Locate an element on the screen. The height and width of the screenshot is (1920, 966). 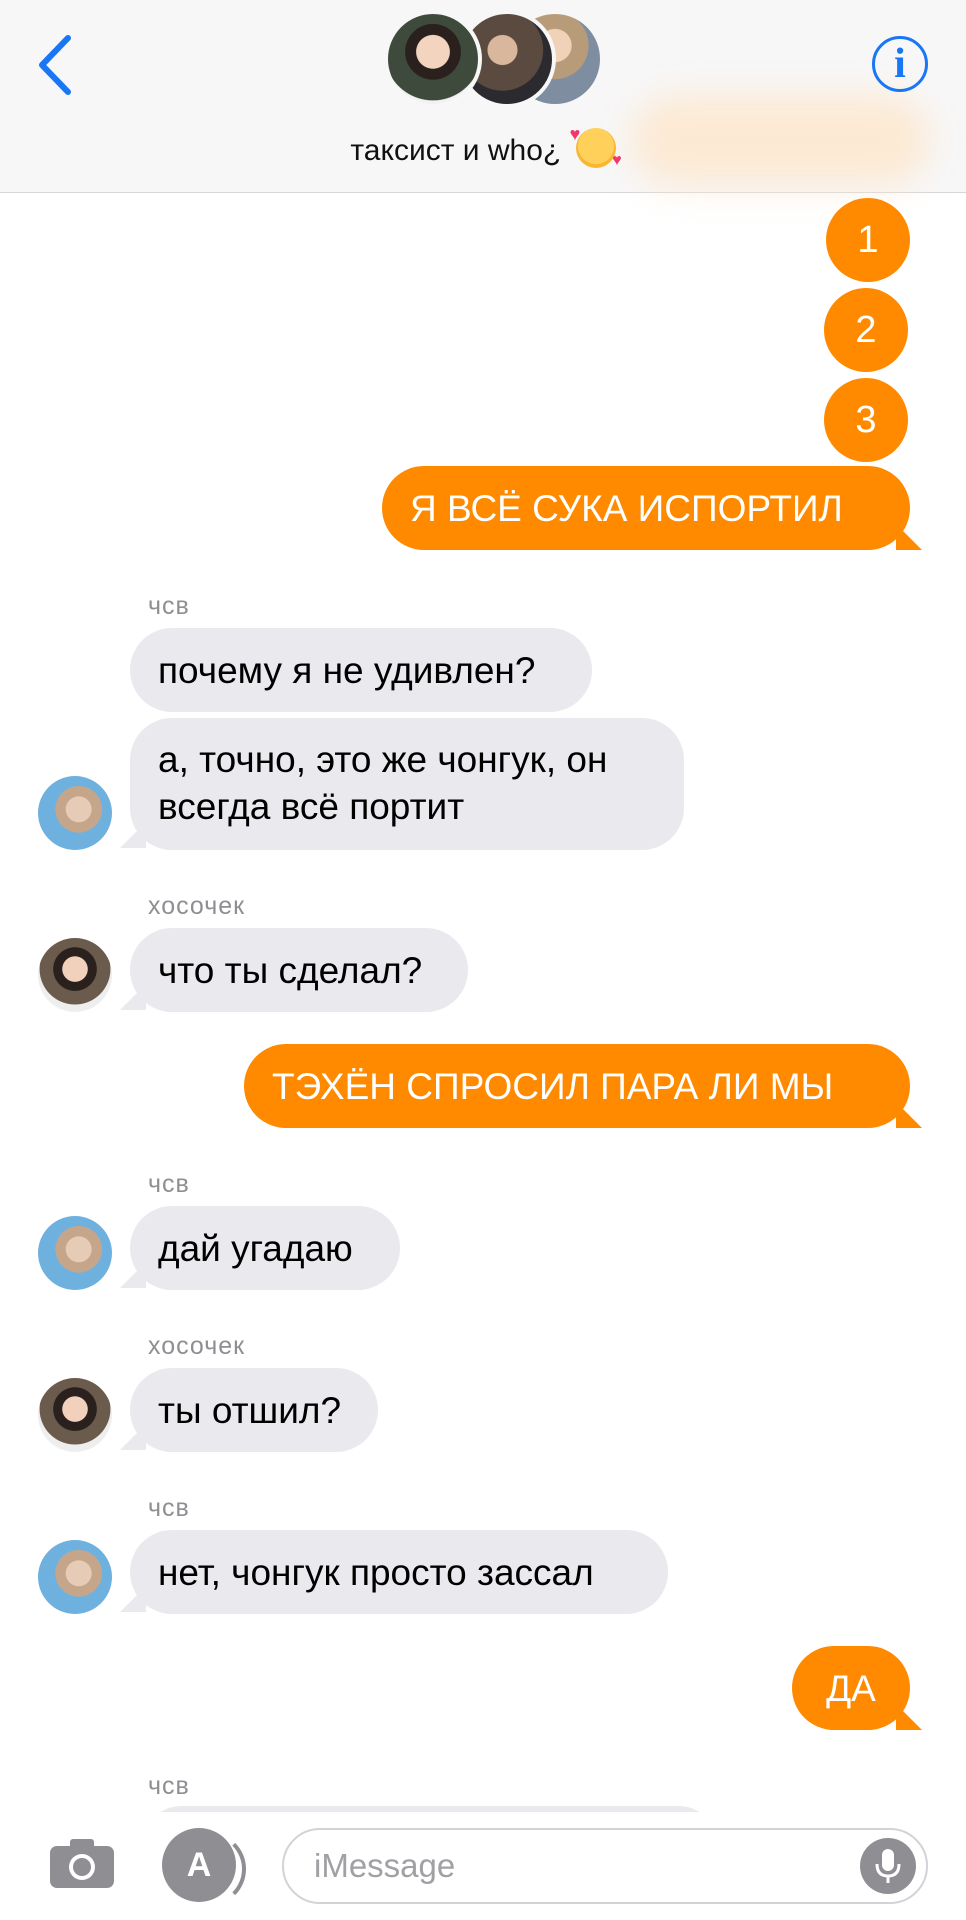
message-text: ДА is located at coordinates (851, 1688).